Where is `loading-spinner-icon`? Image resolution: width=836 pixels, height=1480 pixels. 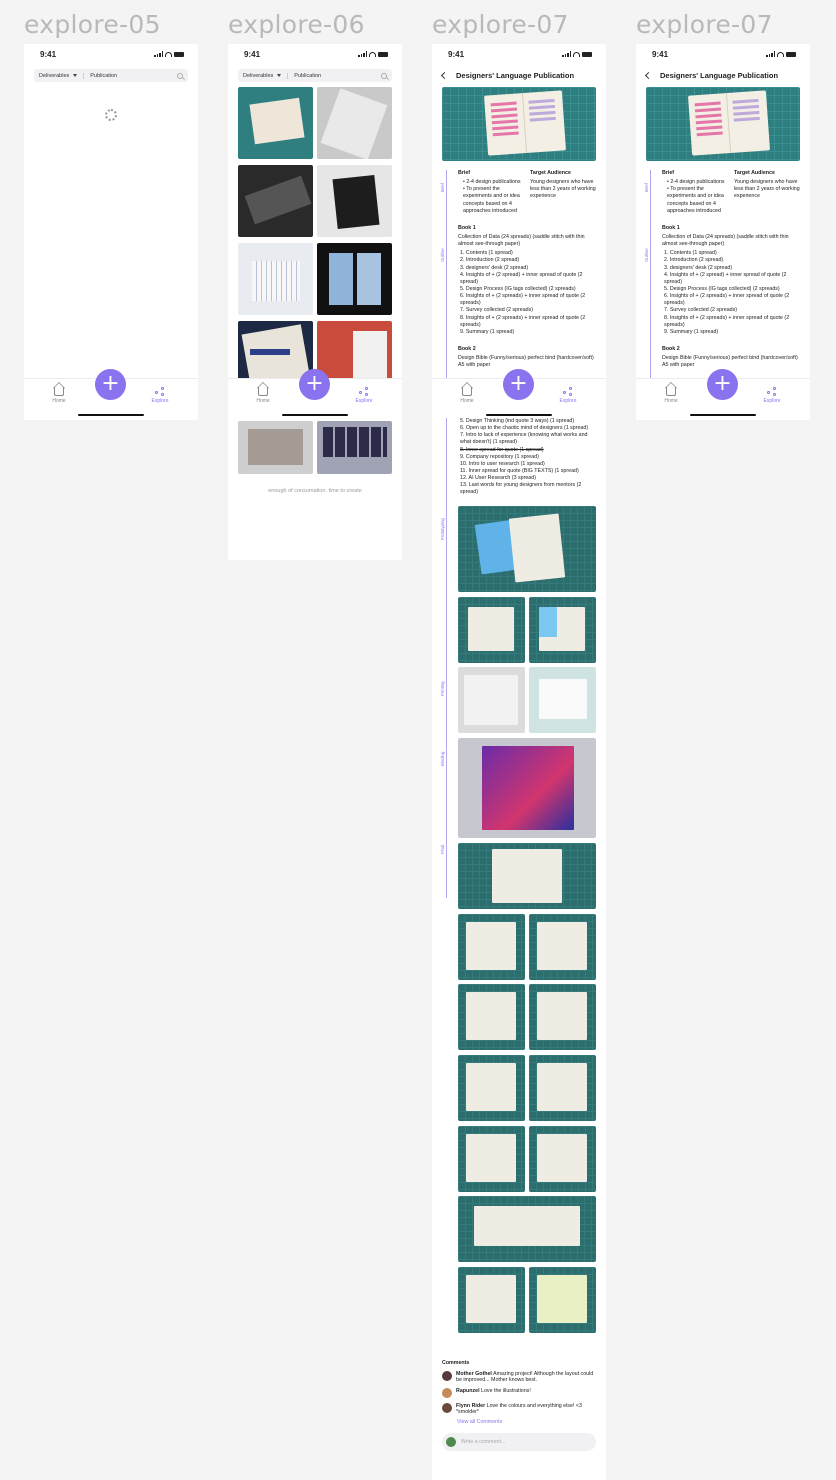
loading-spinner-icon is located at coordinates (111, 115).